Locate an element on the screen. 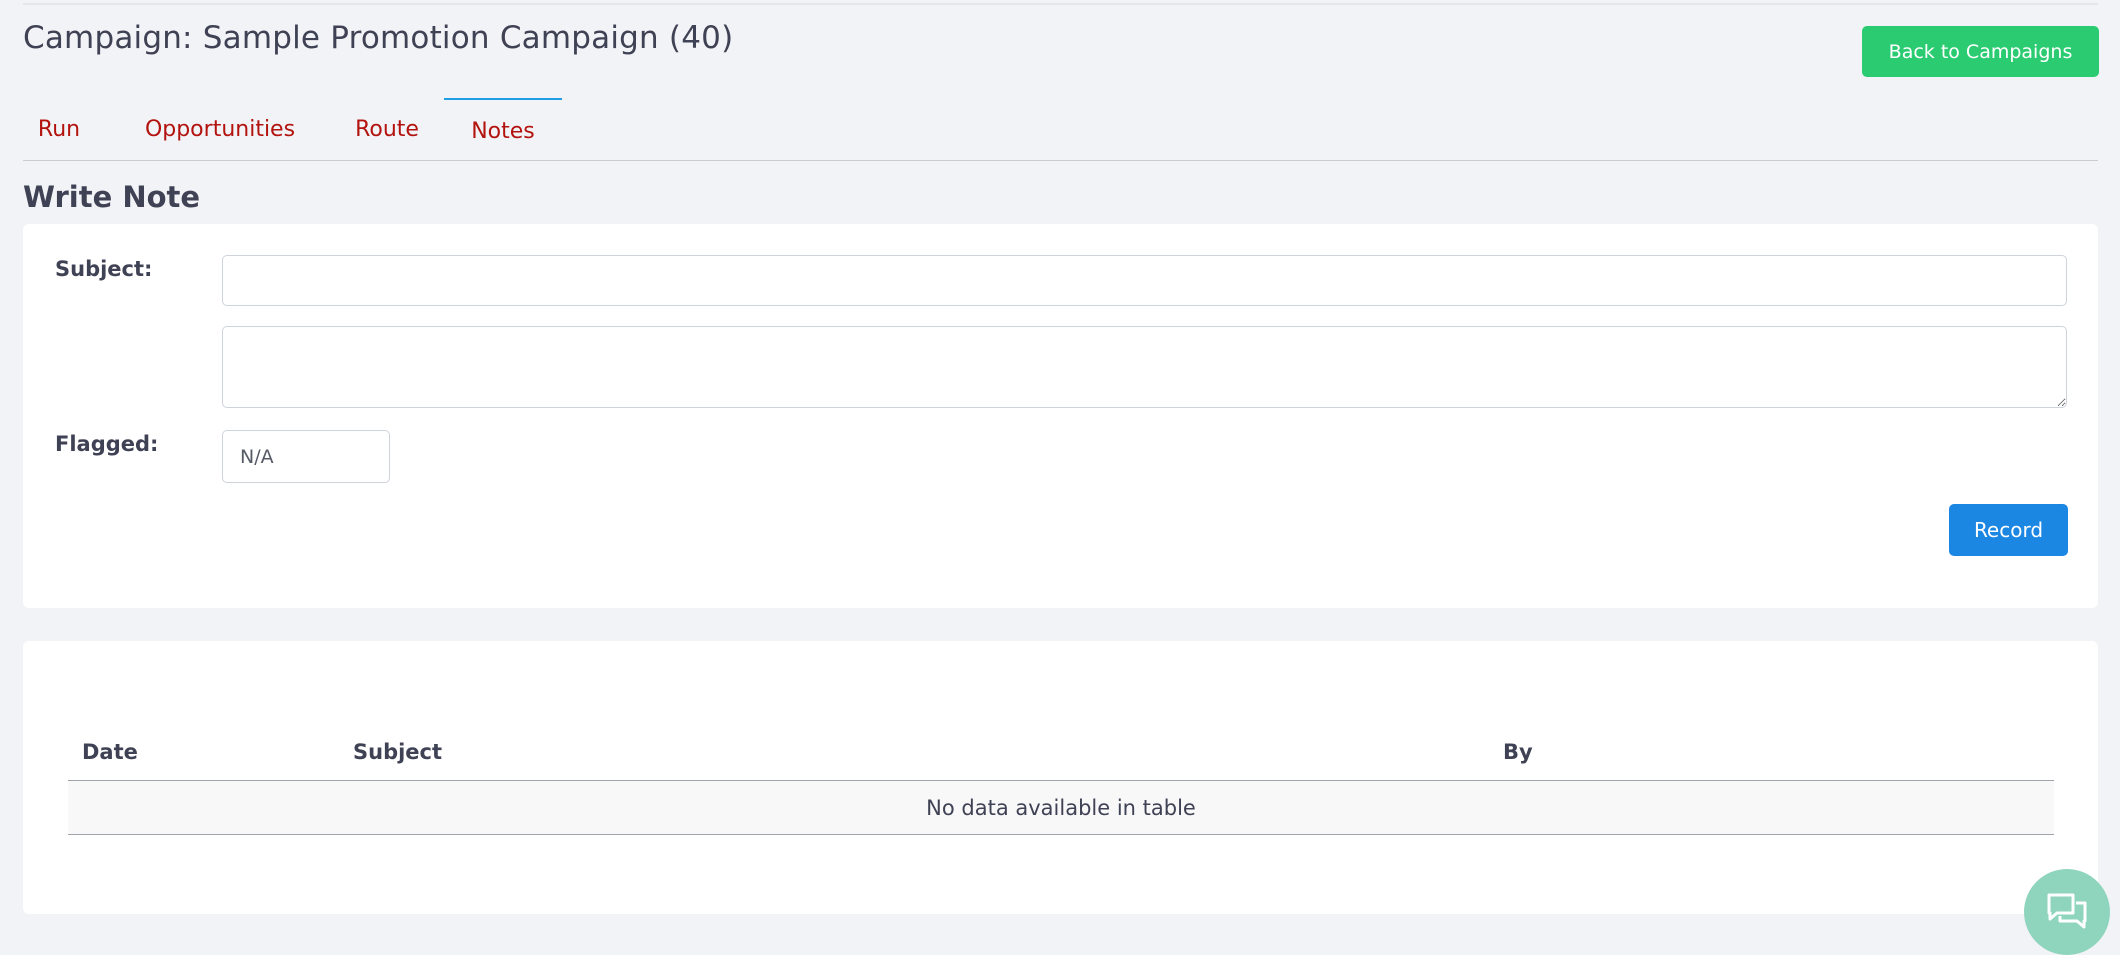 The width and height of the screenshot is (2120, 955). subject-label: Subject: is located at coordinates (104, 269).